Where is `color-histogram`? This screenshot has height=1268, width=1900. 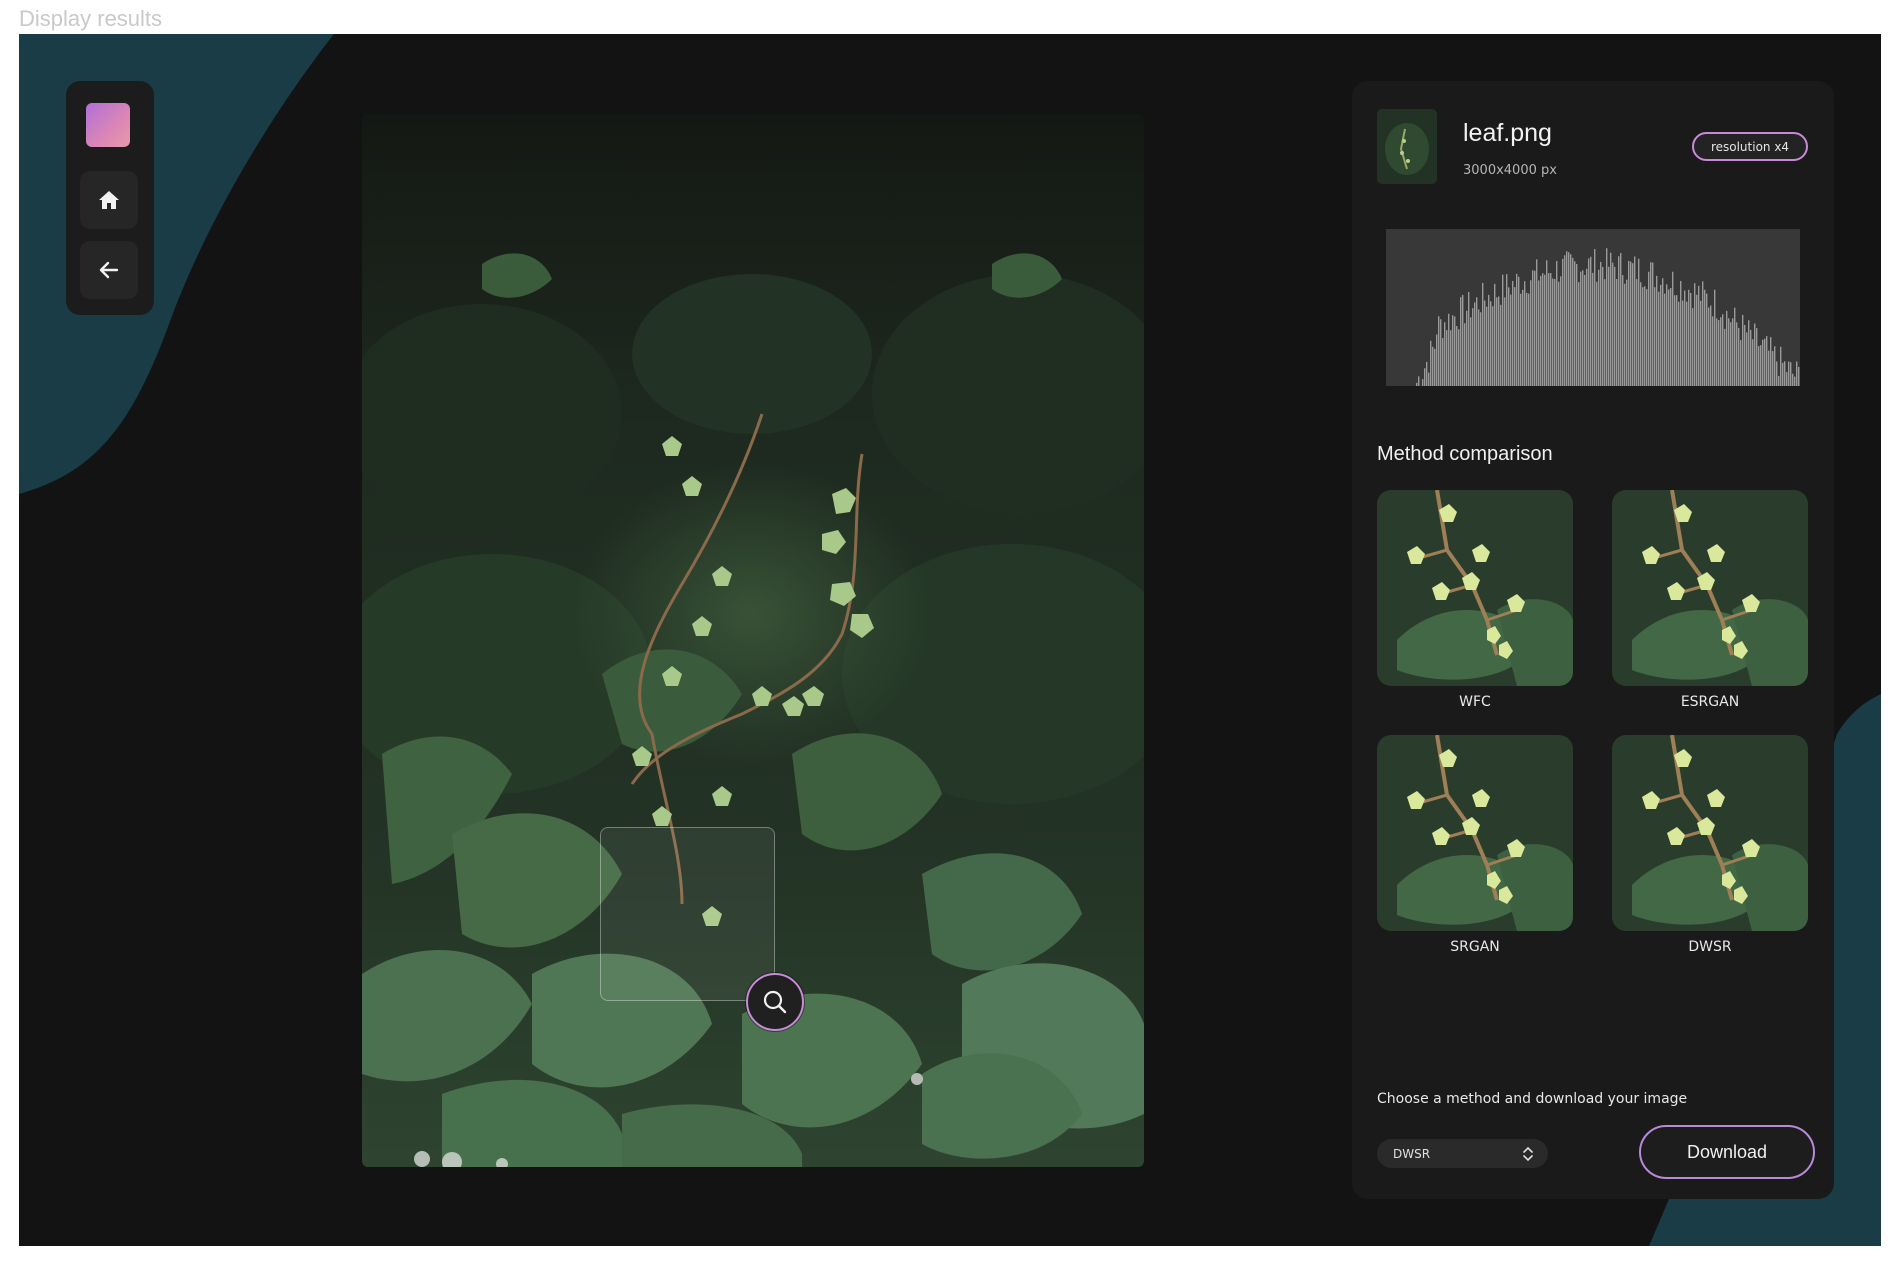 color-histogram is located at coordinates (1593, 307).